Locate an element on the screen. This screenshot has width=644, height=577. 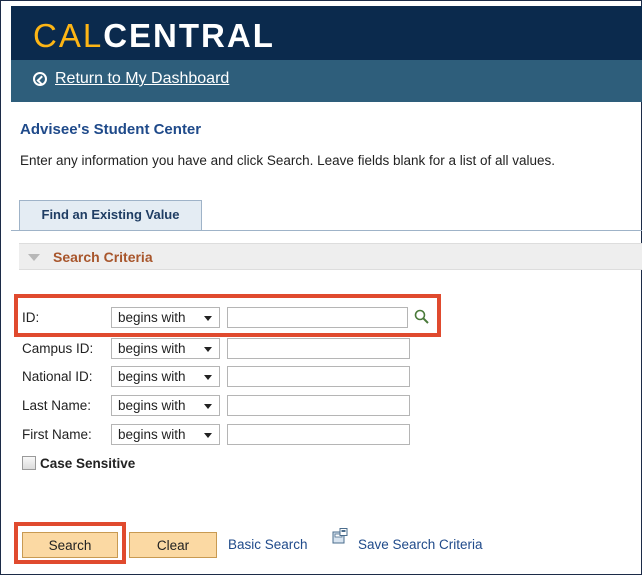
field-label: Campus ID: is located at coordinates (58, 348).